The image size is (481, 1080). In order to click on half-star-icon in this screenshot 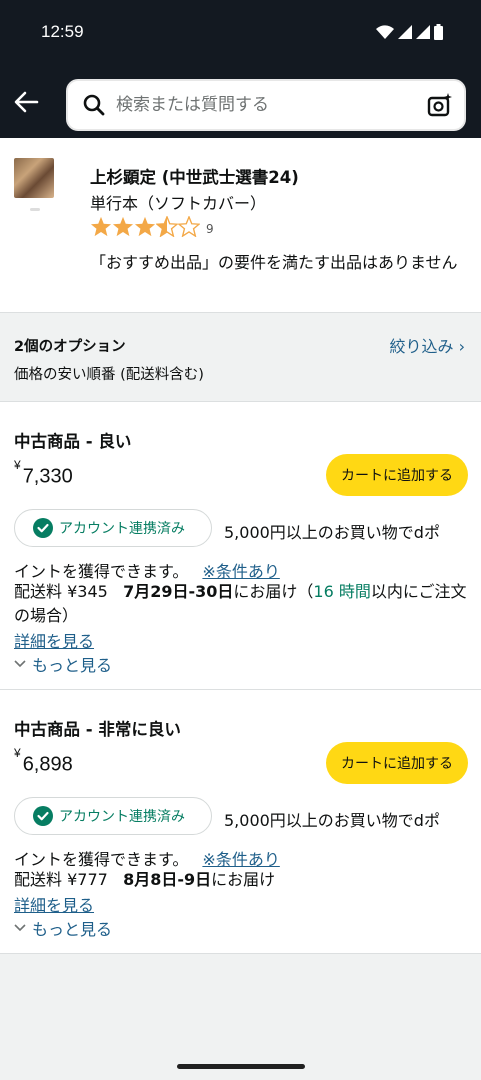, I will do `click(167, 226)`.